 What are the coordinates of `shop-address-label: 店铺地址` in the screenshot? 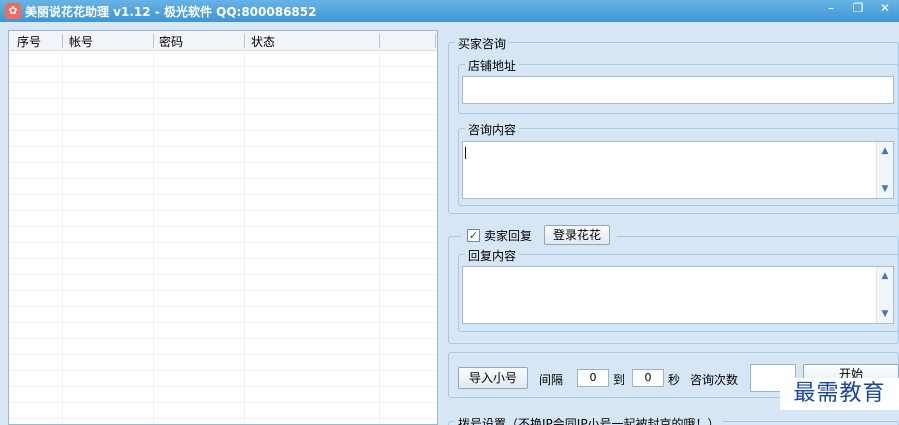 It's located at (492, 65).